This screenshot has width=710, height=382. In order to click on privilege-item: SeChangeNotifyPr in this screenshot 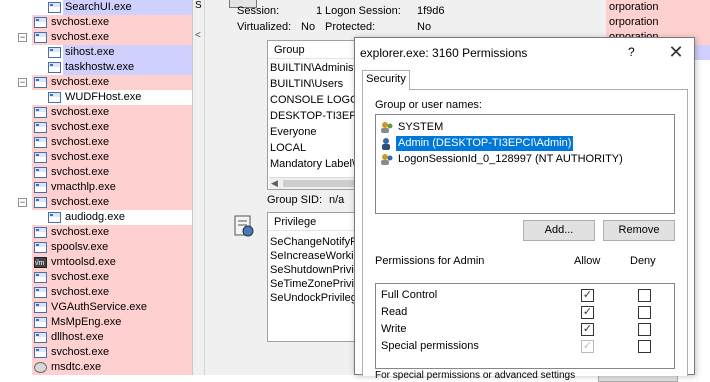, I will do `click(315, 242)`.